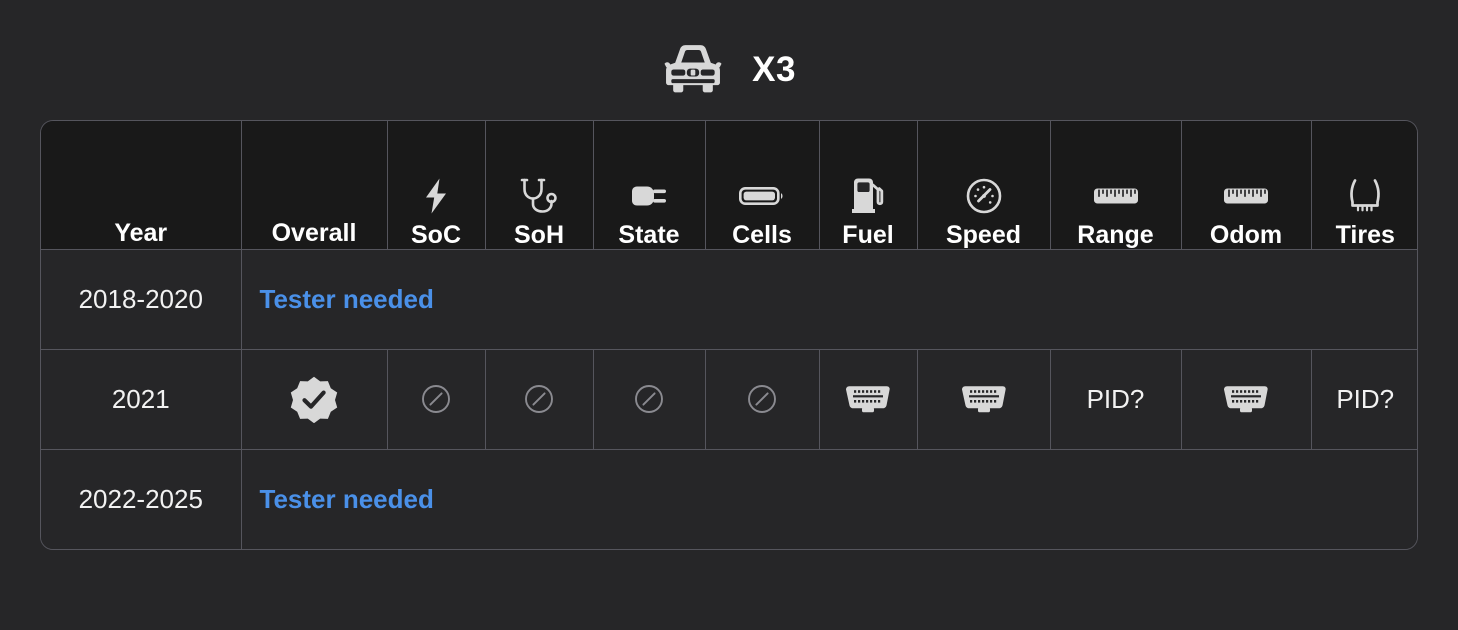 This screenshot has height=630, width=1458. What do you see at coordinates (141, 185) in the screenshot?
I see `column-header-year: Year` at bounding box center [141, 185].